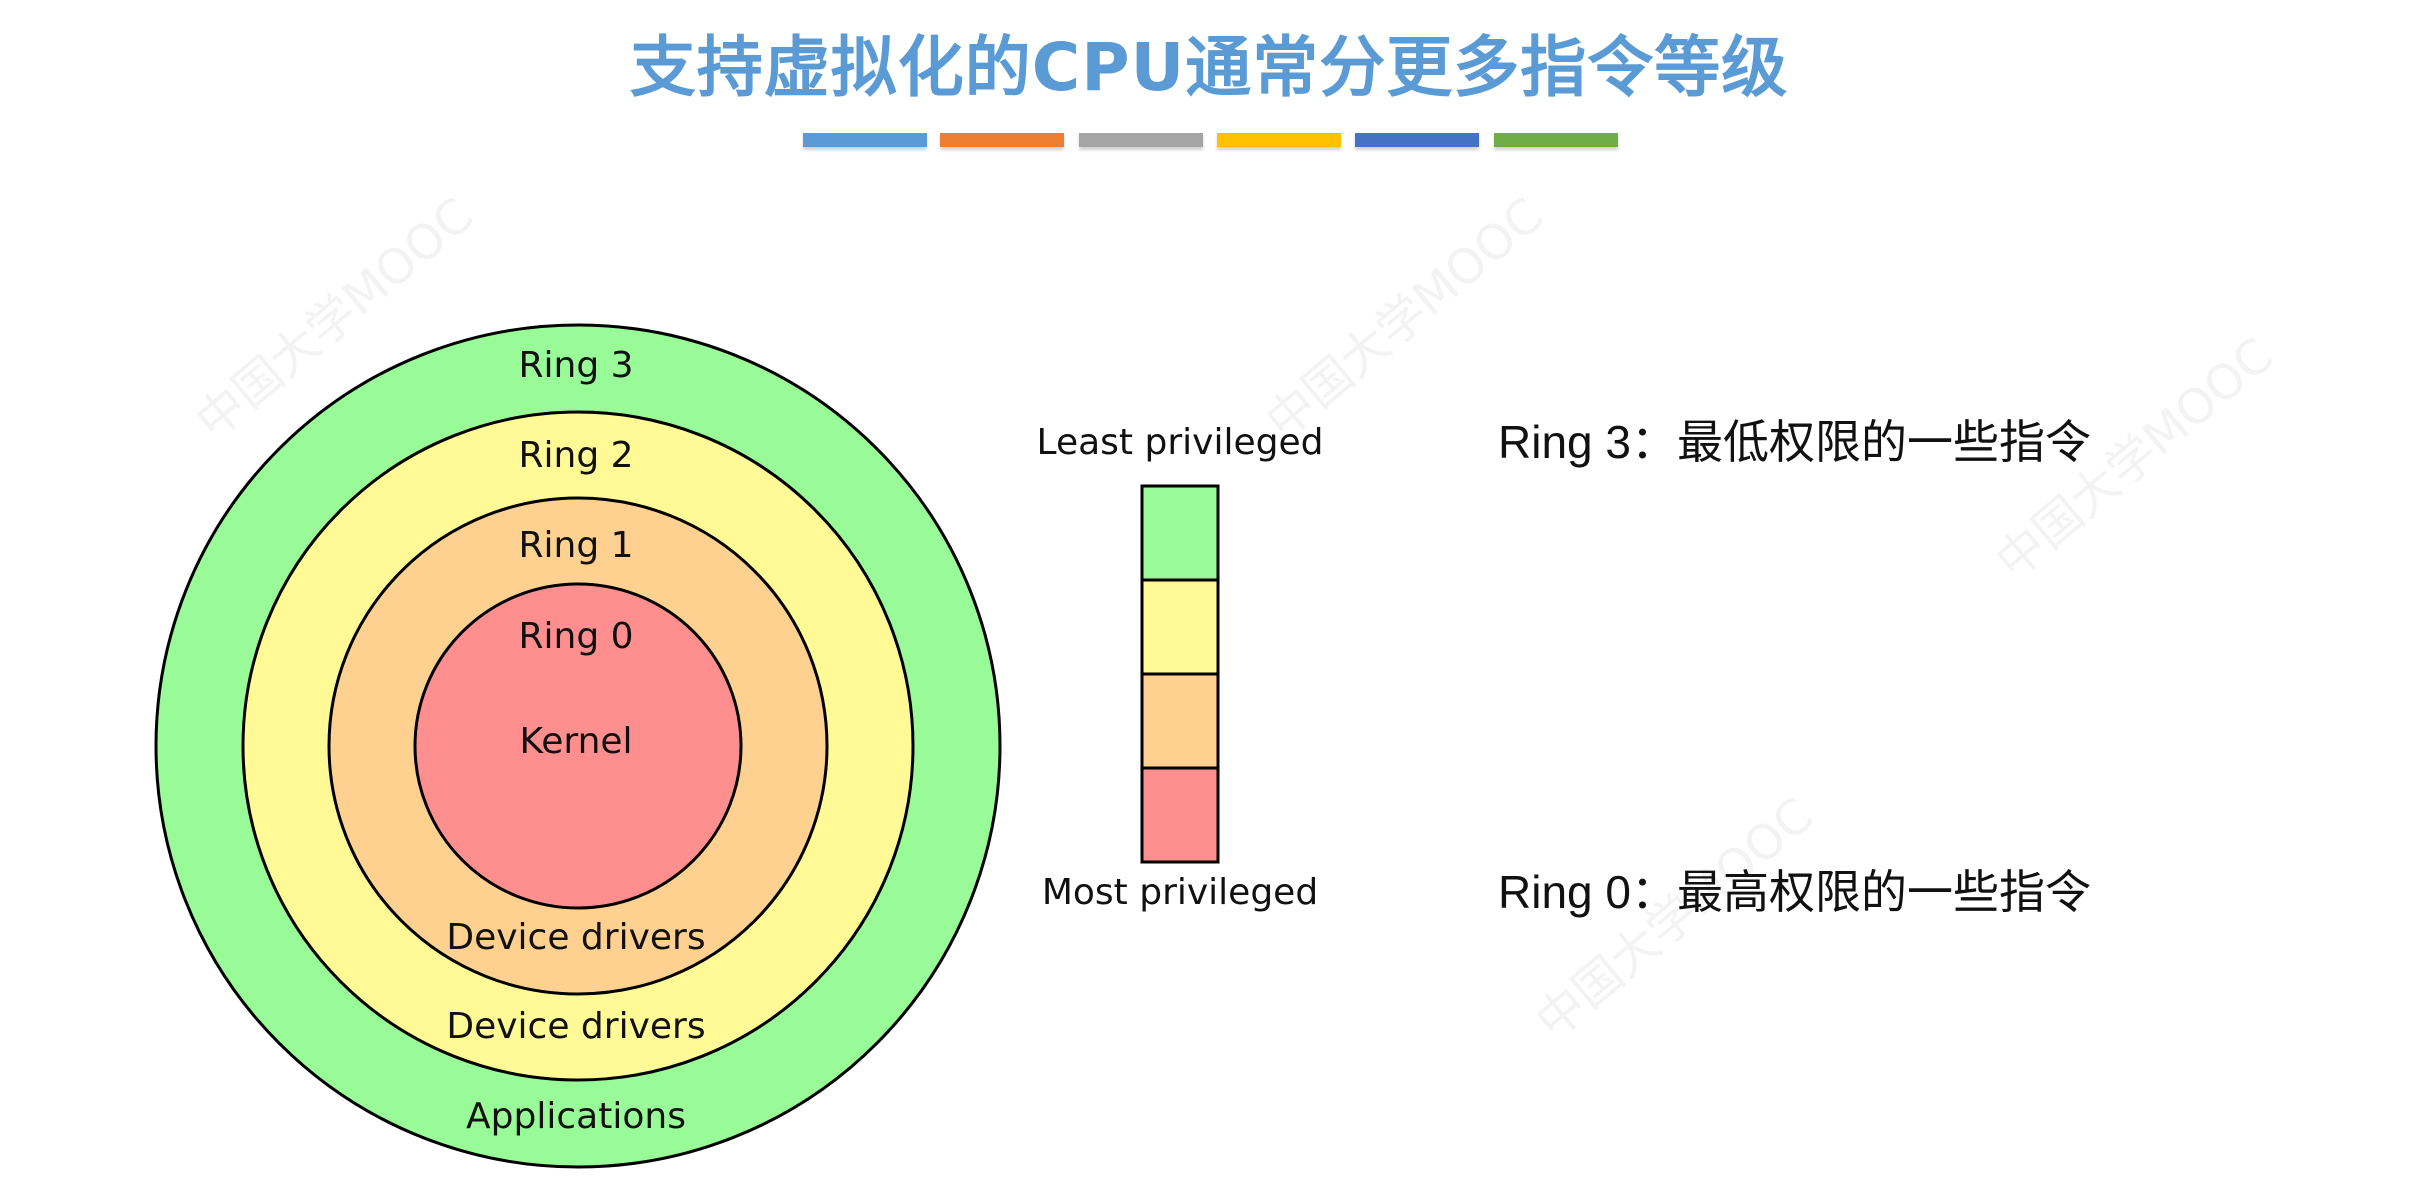 This screenshot has height=1194, width=2418. Describe the element at coordinates (1180, 892) in the screenshot. I see `most-privileged-label: Most privileged` at that location.